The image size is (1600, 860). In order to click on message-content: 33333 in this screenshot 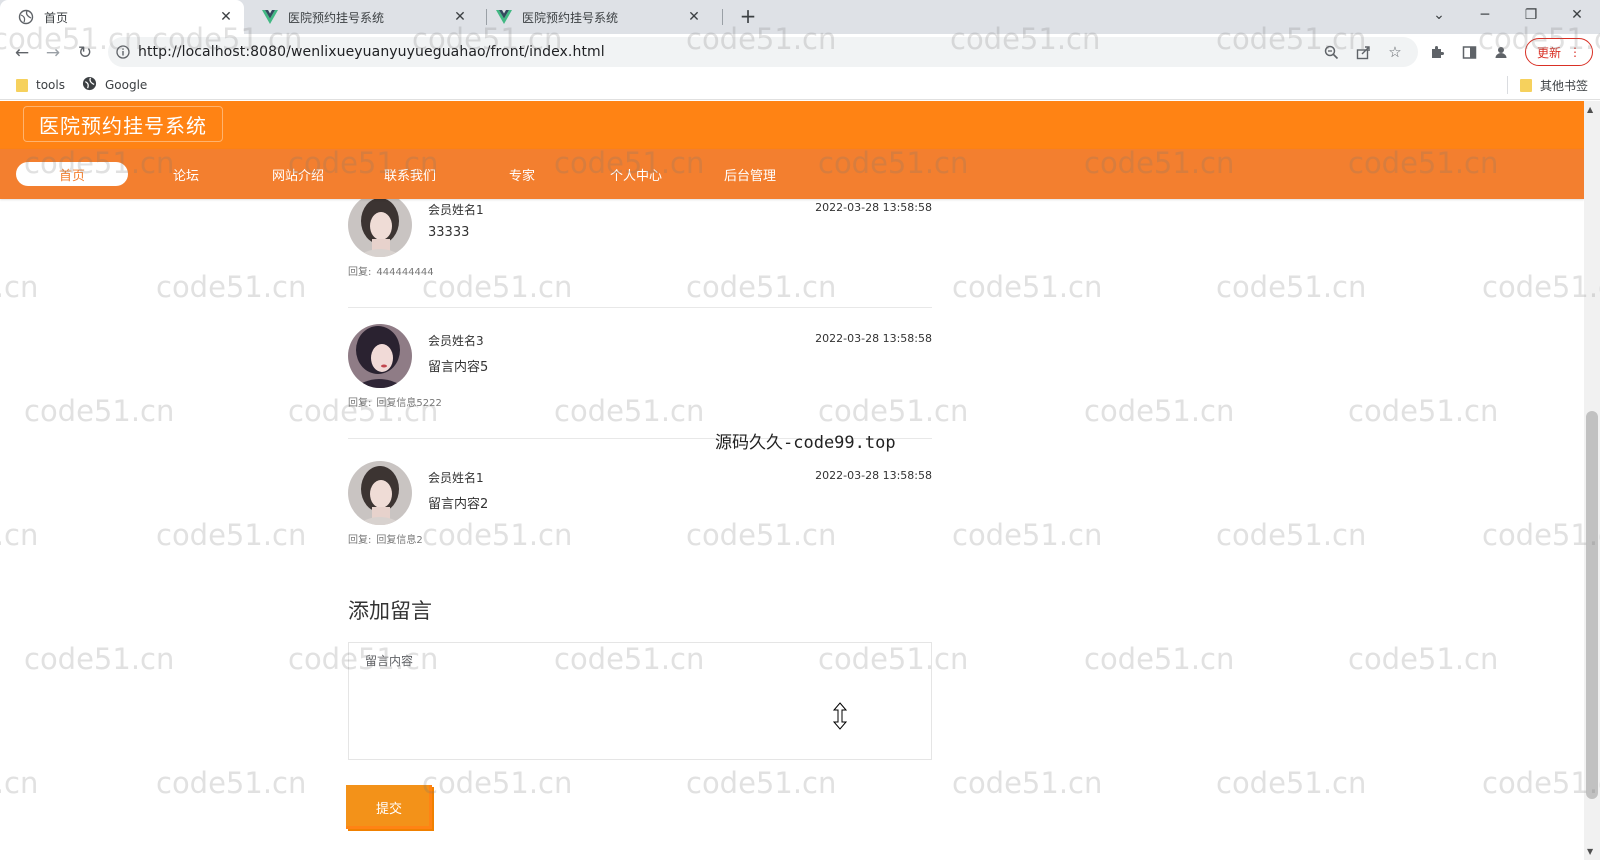, I will do `click(449, 232)`.